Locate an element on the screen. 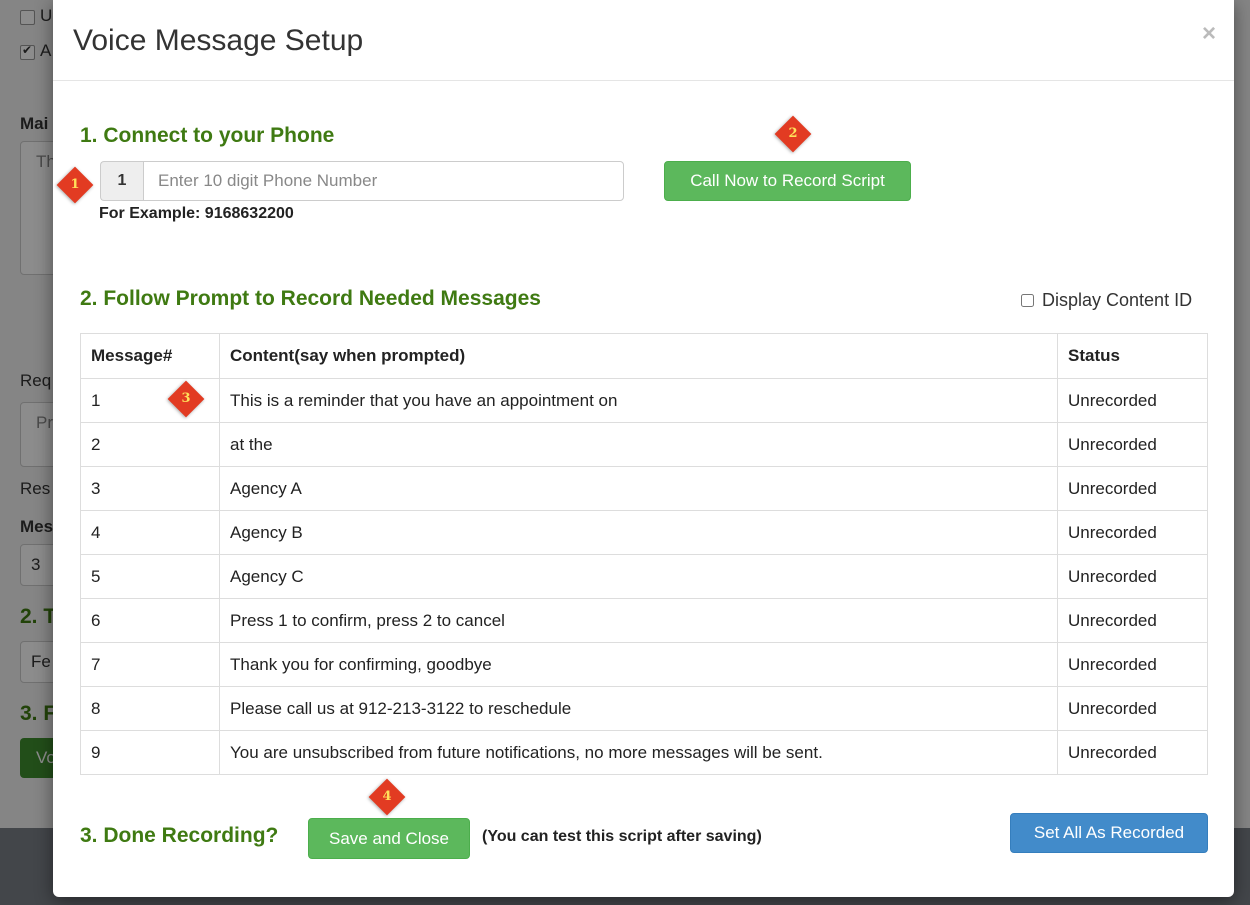 This screenshot has height=905, width=1250. callout-marker-2-label: 2 is located at coordinates (793, 133).